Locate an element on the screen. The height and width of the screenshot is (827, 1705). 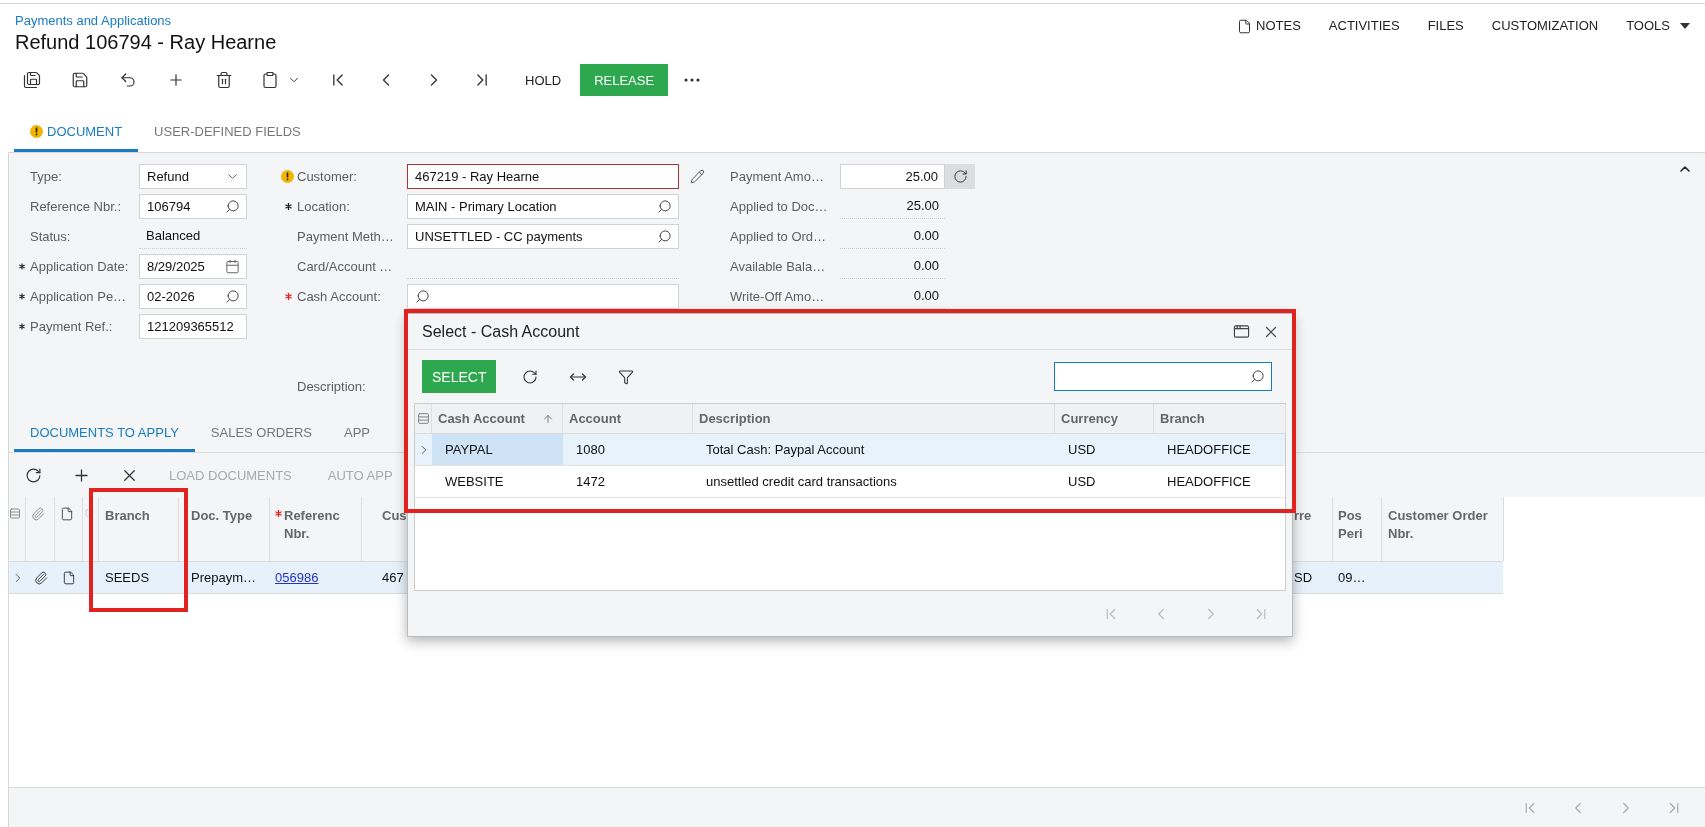
search-field is located at coordinates (1163, 376).